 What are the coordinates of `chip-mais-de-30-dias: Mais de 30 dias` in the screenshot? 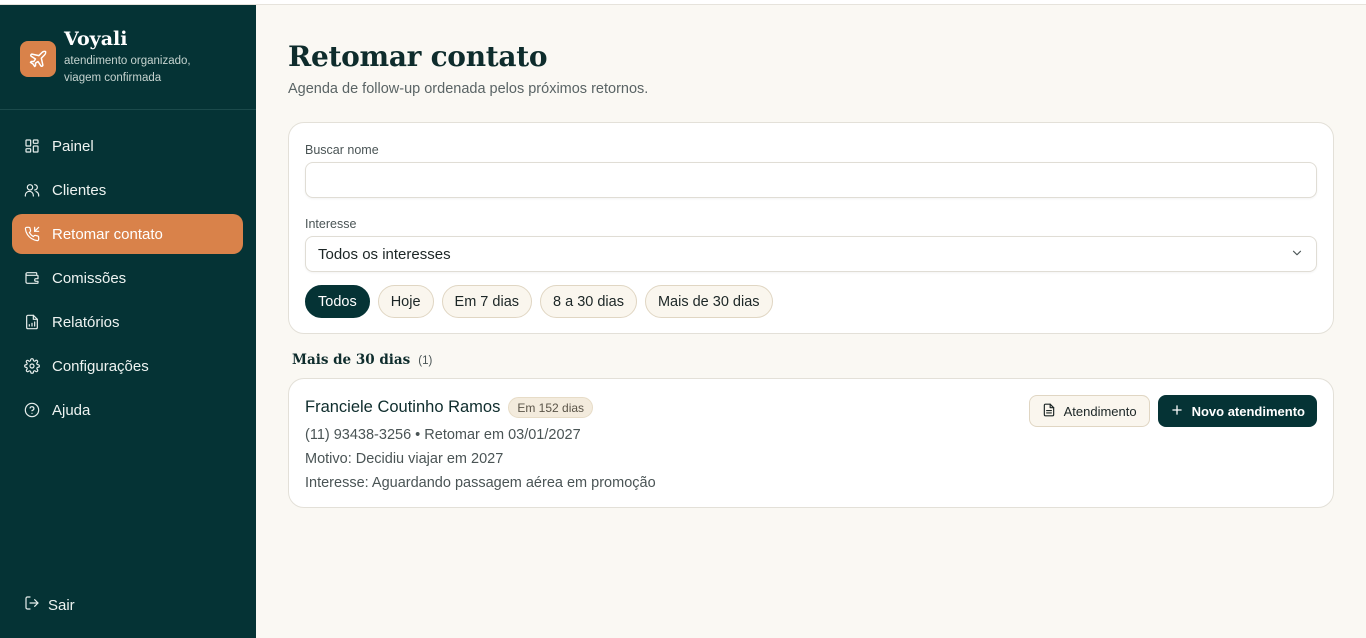 It's located at (708, 301).